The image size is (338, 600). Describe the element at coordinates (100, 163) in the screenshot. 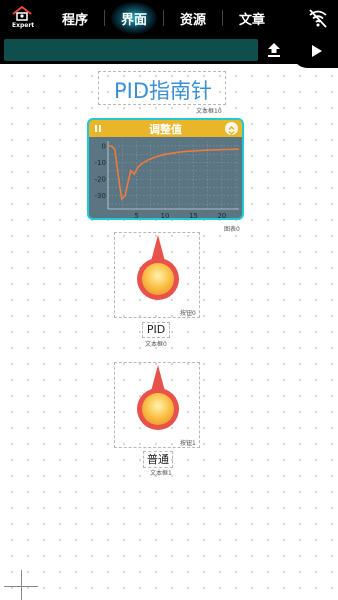

I see `y-tick-label: -10` at that location.